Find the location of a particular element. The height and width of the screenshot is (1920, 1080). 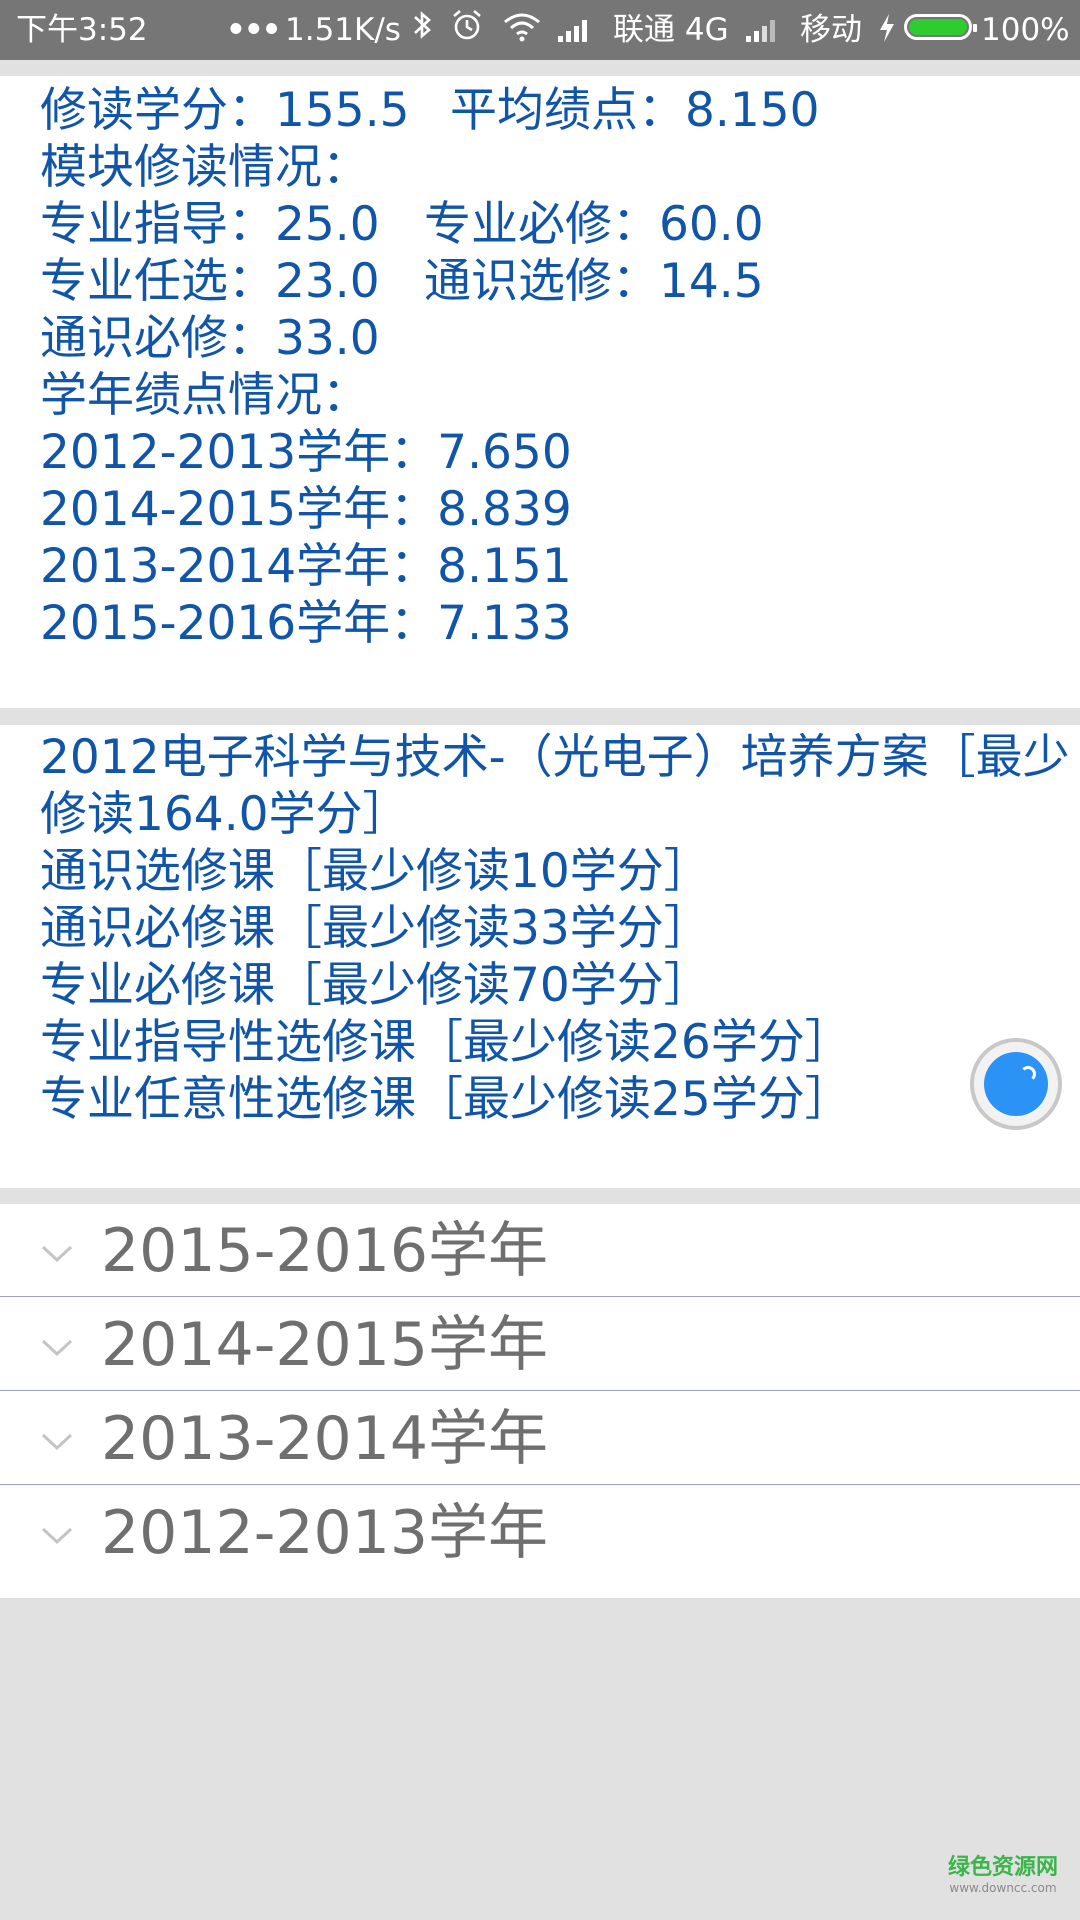

plan-item: 专业必修课［最少修读70学分］ is located at coordinates (375, 985).